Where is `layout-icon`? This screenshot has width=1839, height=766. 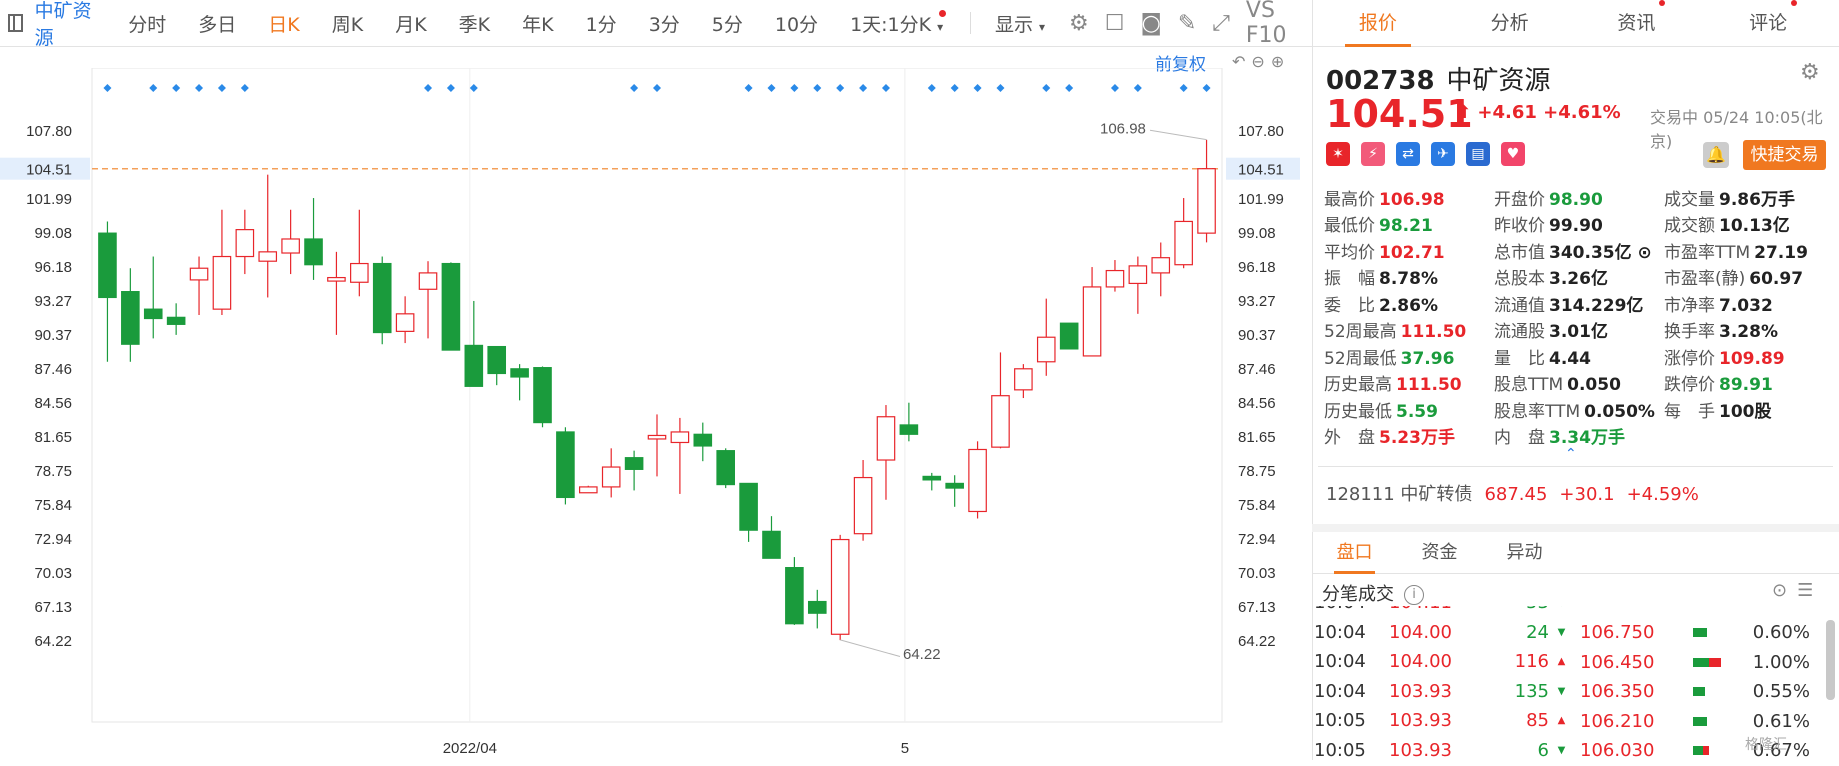 layout-icon is located at coordinates (15, 23).